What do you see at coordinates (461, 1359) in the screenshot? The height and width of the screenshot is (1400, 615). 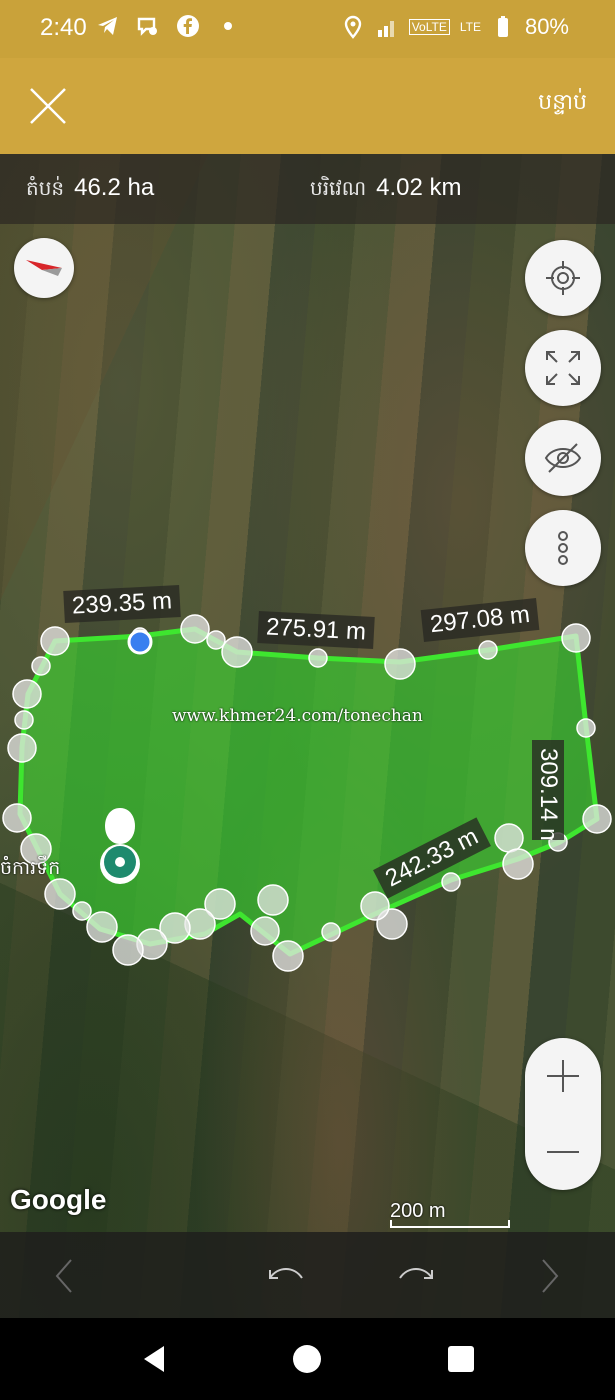 I see `recents-icon` at bounding box center [461, 1359].